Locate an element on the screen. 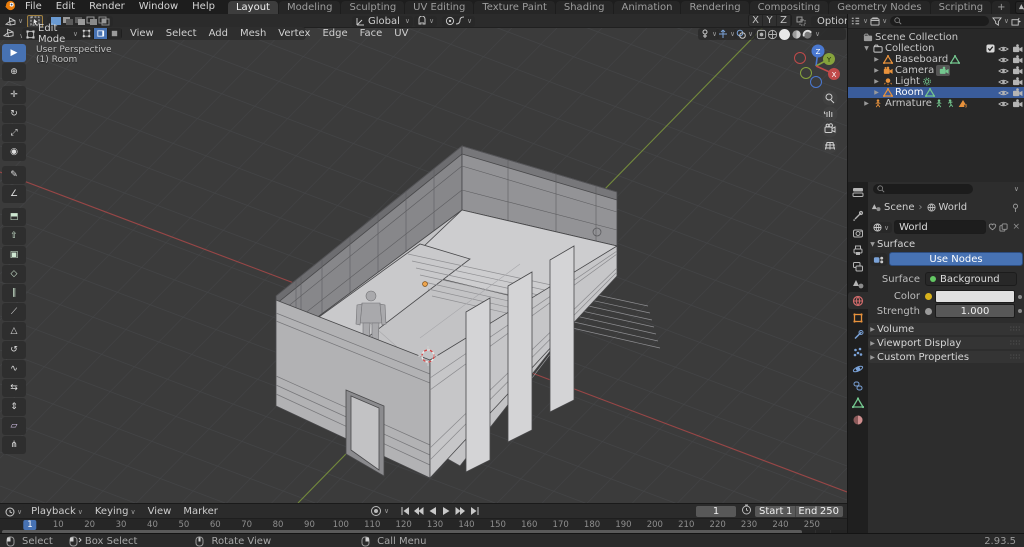 The height and width of the screenshot is (547, 1024). topbar-menu-window: Window is located at coordinates (158, 7).